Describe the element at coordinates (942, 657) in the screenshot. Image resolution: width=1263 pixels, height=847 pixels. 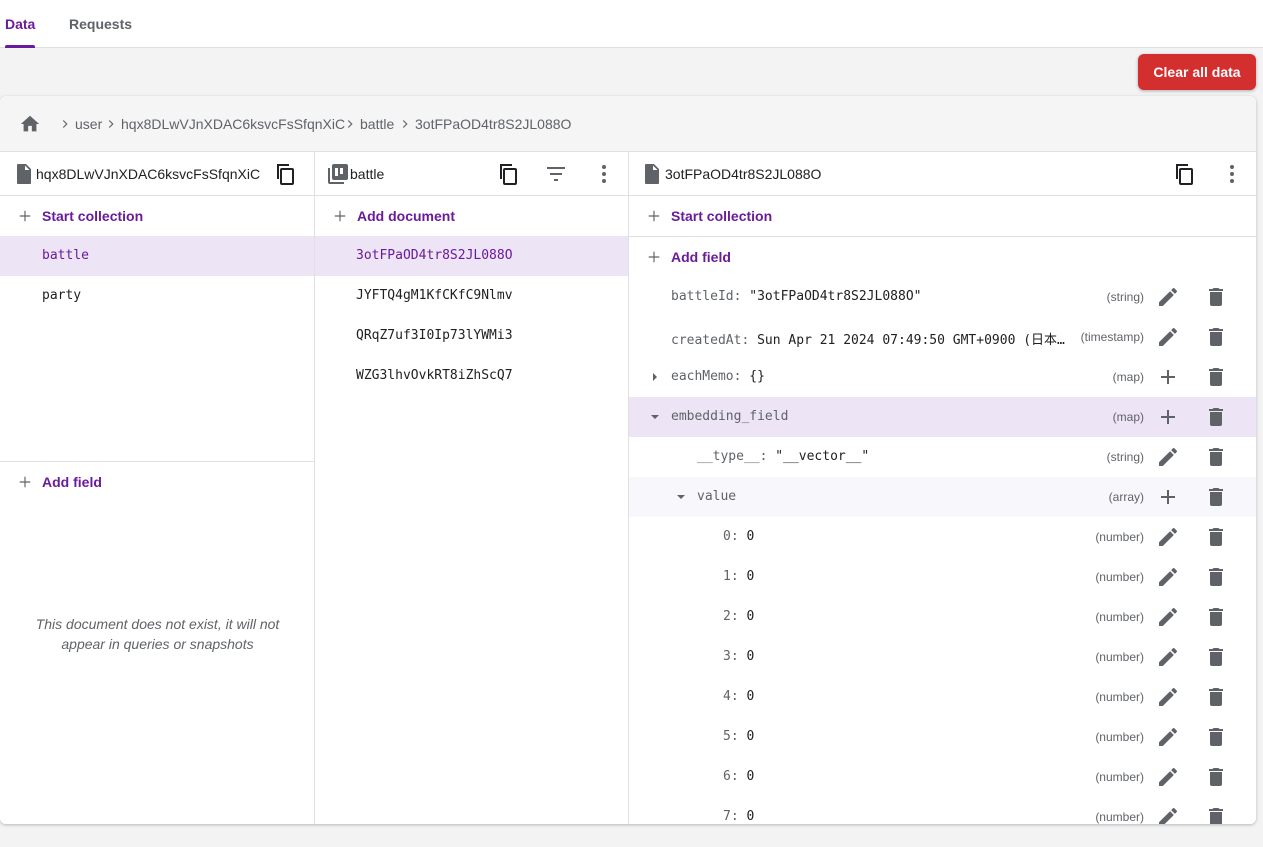
I see `field-row: 3: 0 (number)` at that location.